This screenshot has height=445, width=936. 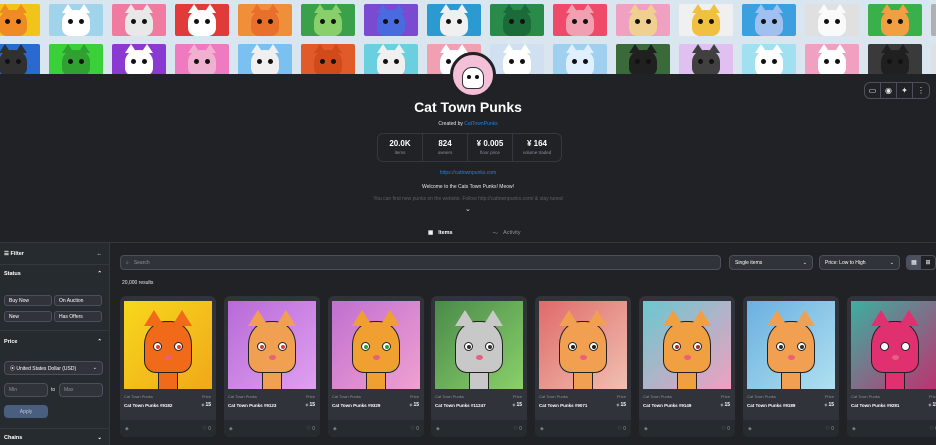 I want to click on apply-price-button: Apply, so click(x=26, y=411).